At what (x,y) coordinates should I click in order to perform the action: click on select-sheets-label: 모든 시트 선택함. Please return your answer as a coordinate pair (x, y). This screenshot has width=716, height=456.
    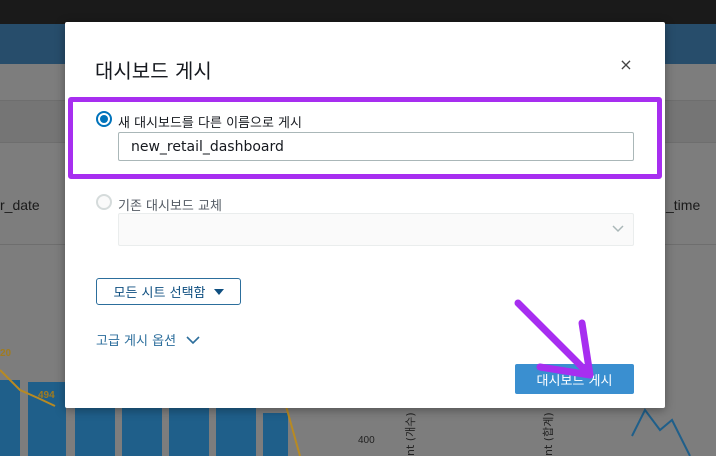
    Looking at the image, I should click on (159, 293).